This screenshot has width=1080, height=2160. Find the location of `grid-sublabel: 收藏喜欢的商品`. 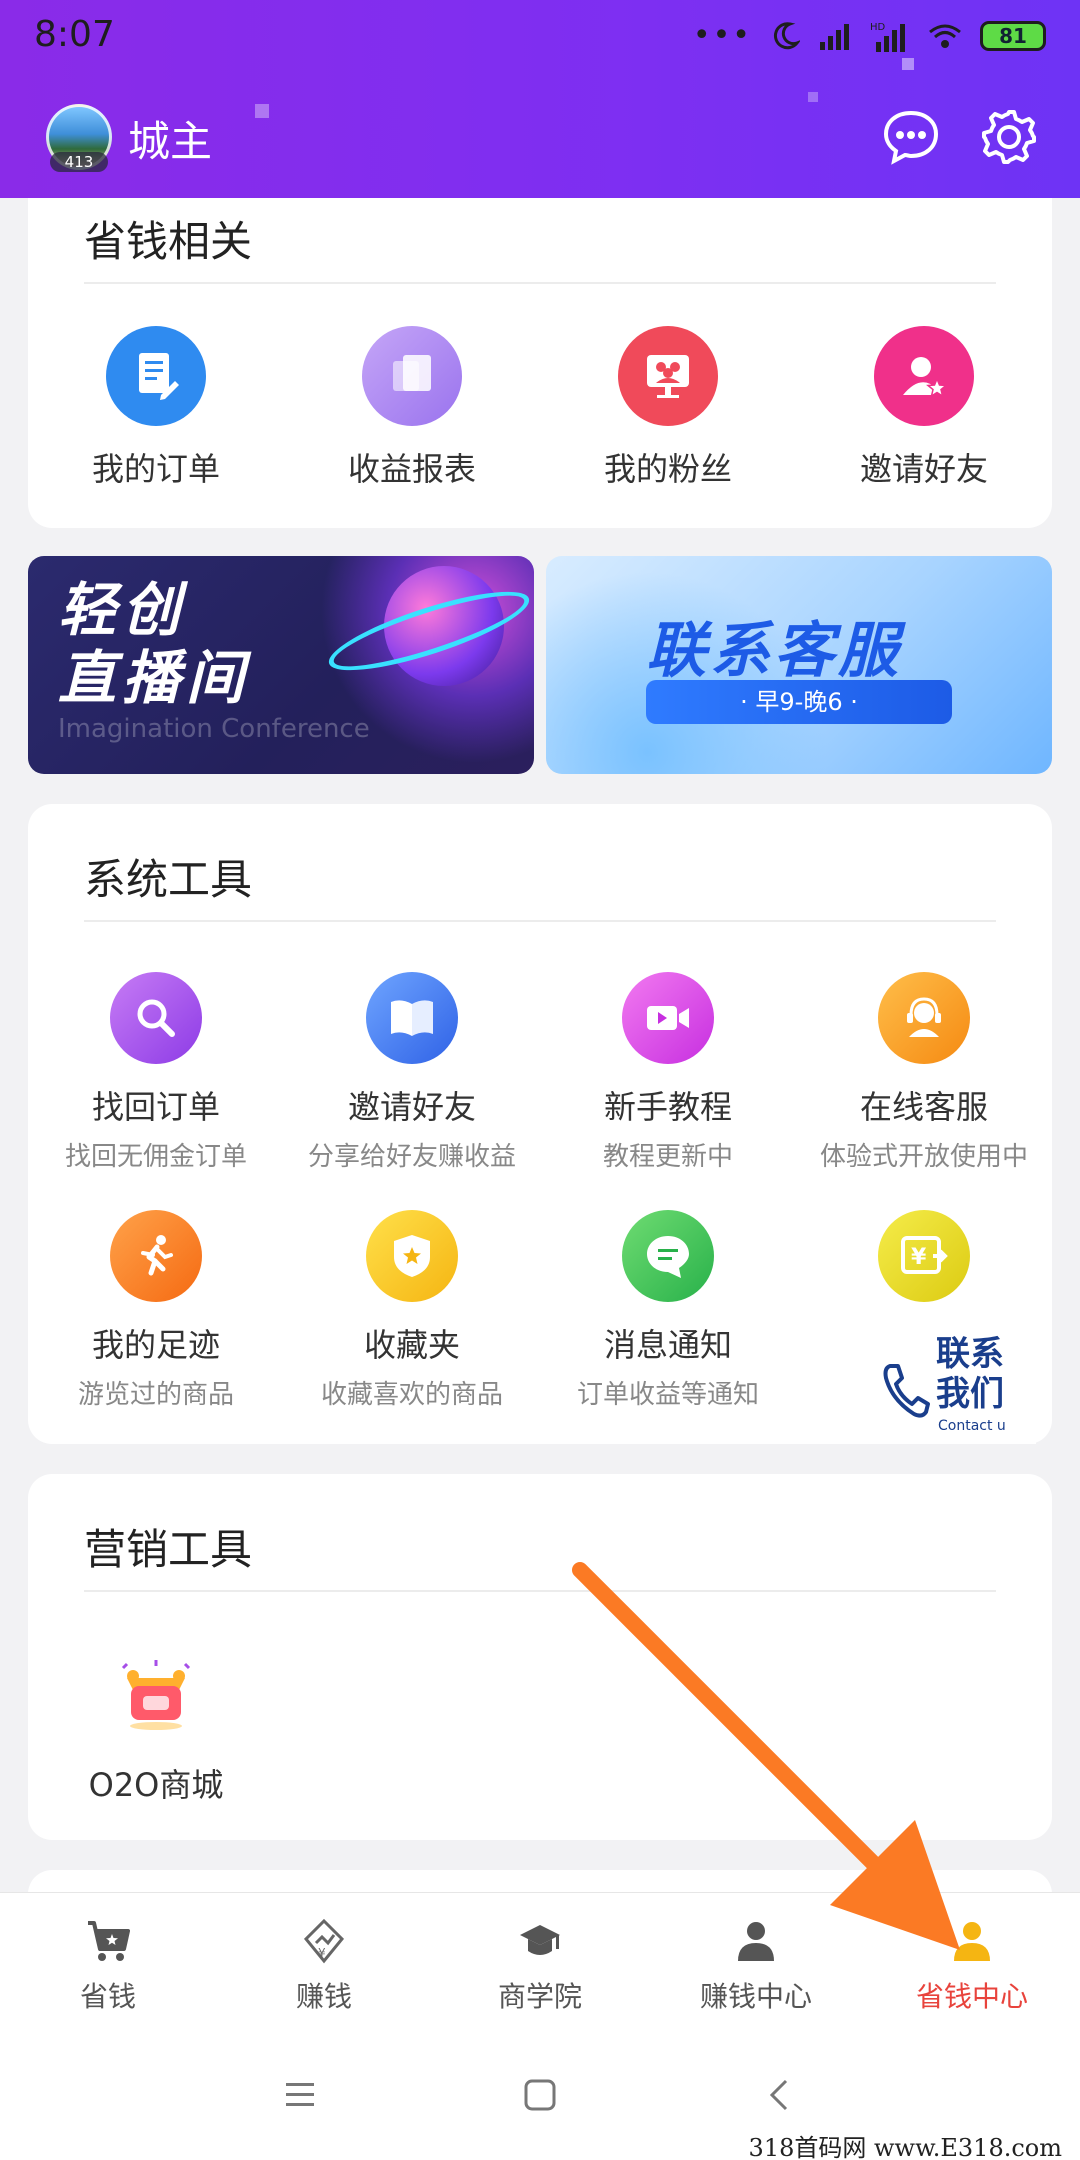

grid-sublabel: 收藏喜欢的商品 is located at coordinates (411, 1395).